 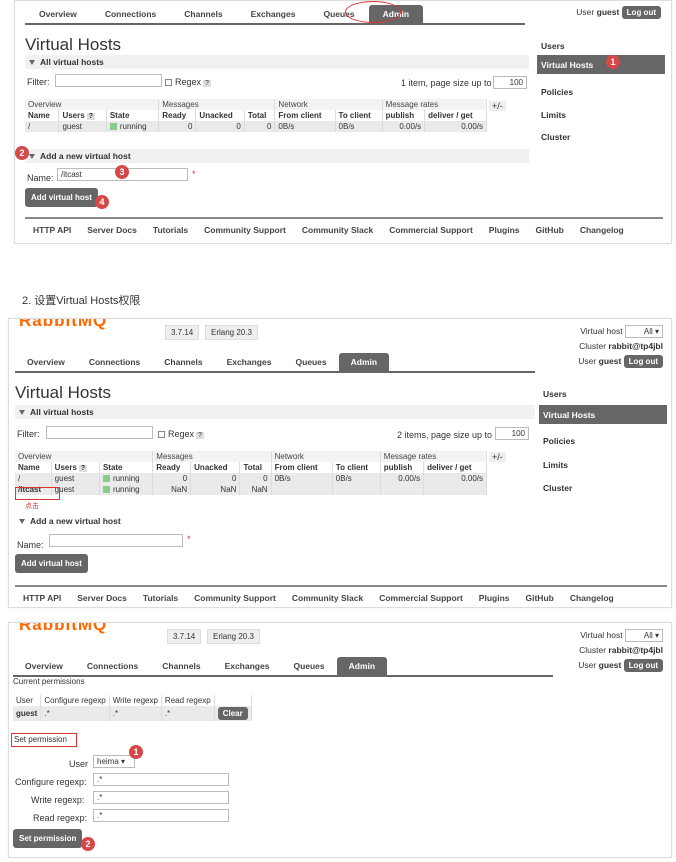 I want to click on set-permission-button: Set permission, so click(x=48, y=838).